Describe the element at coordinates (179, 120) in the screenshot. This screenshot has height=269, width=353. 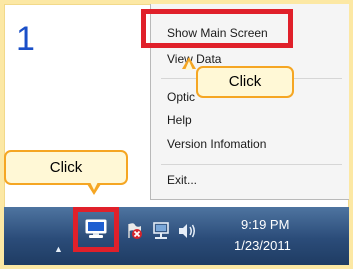
I see `menu-item-help: Help` at that location.